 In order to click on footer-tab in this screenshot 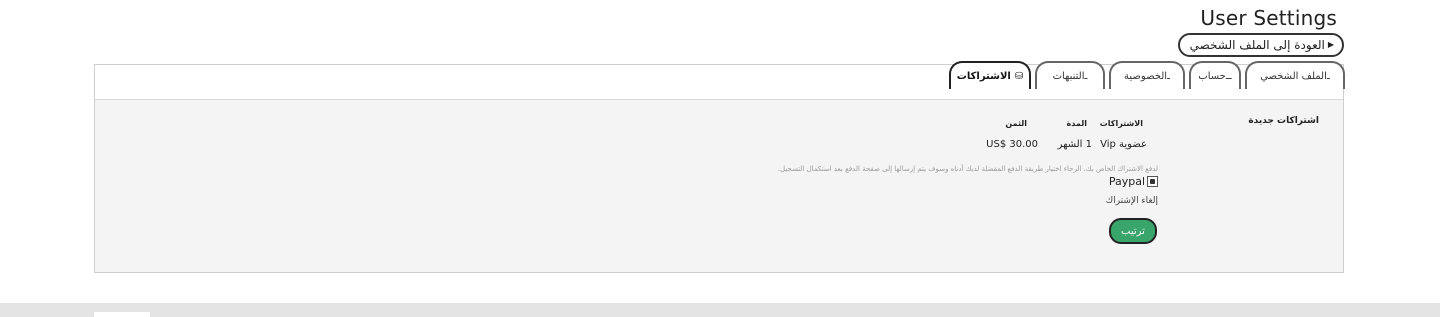, I will do `click(122, 314)`.